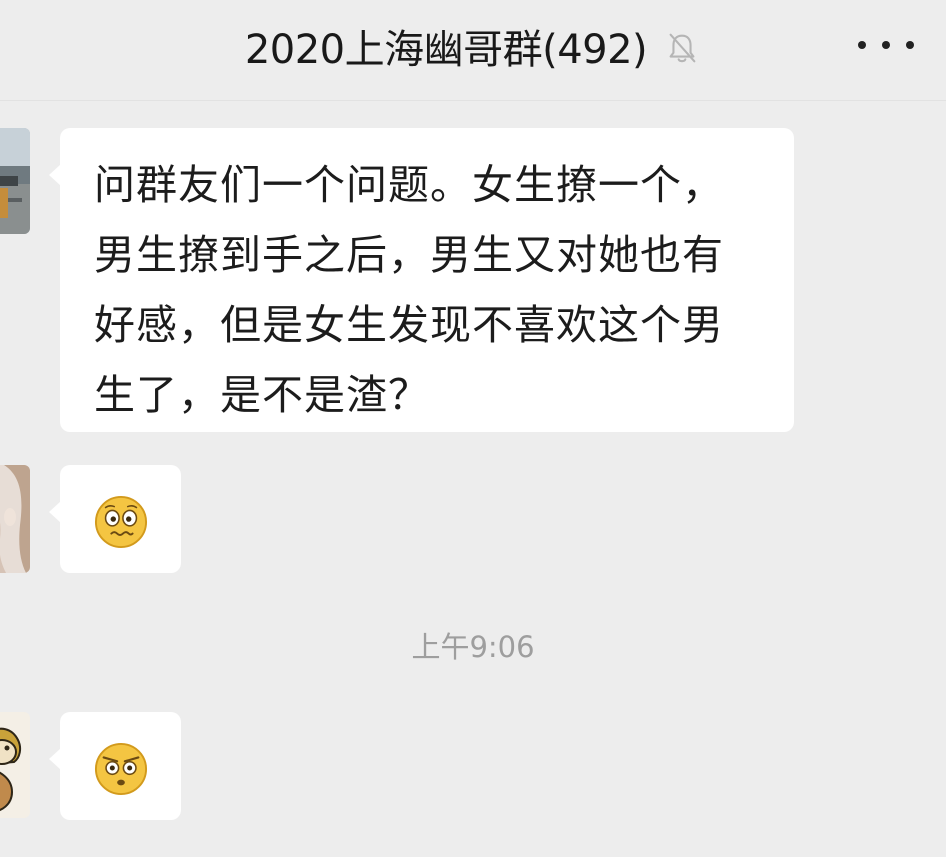 This screenshot has width=946, height=857. Describe the element at coordinates (862, 45) in the screenshot. I see `more-dots-icon` at that location.